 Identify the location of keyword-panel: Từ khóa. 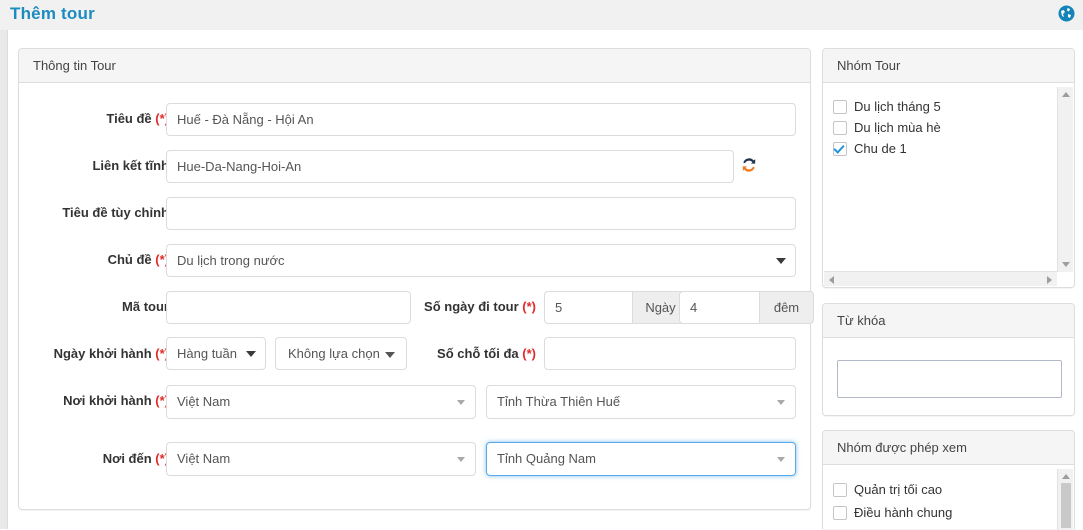
(948, 359).